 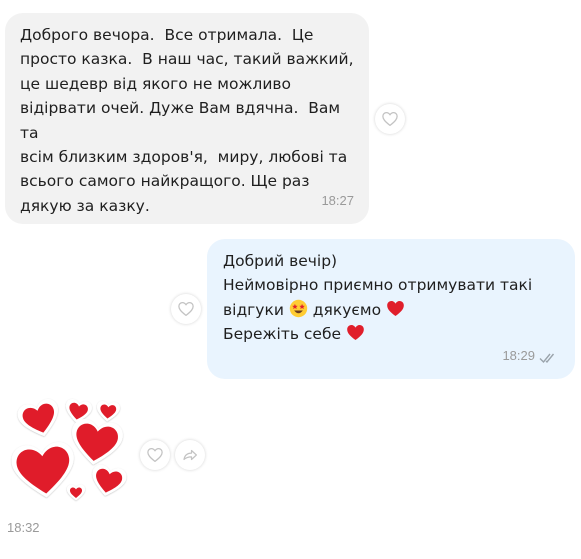 I want to click on forward-button, so click(x=190, y=455).